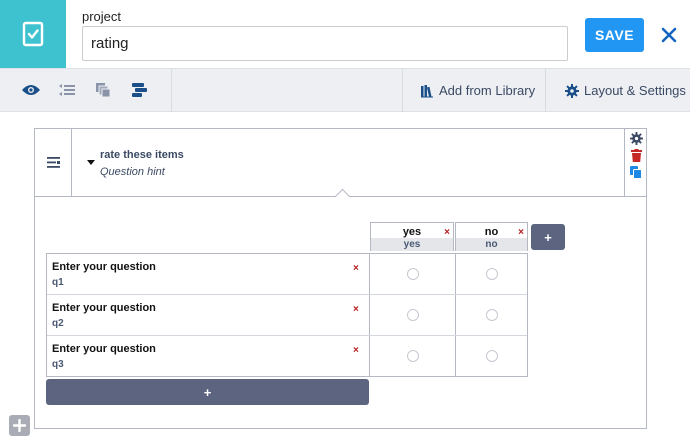  I want to click on logic-button, so click(139, 90).